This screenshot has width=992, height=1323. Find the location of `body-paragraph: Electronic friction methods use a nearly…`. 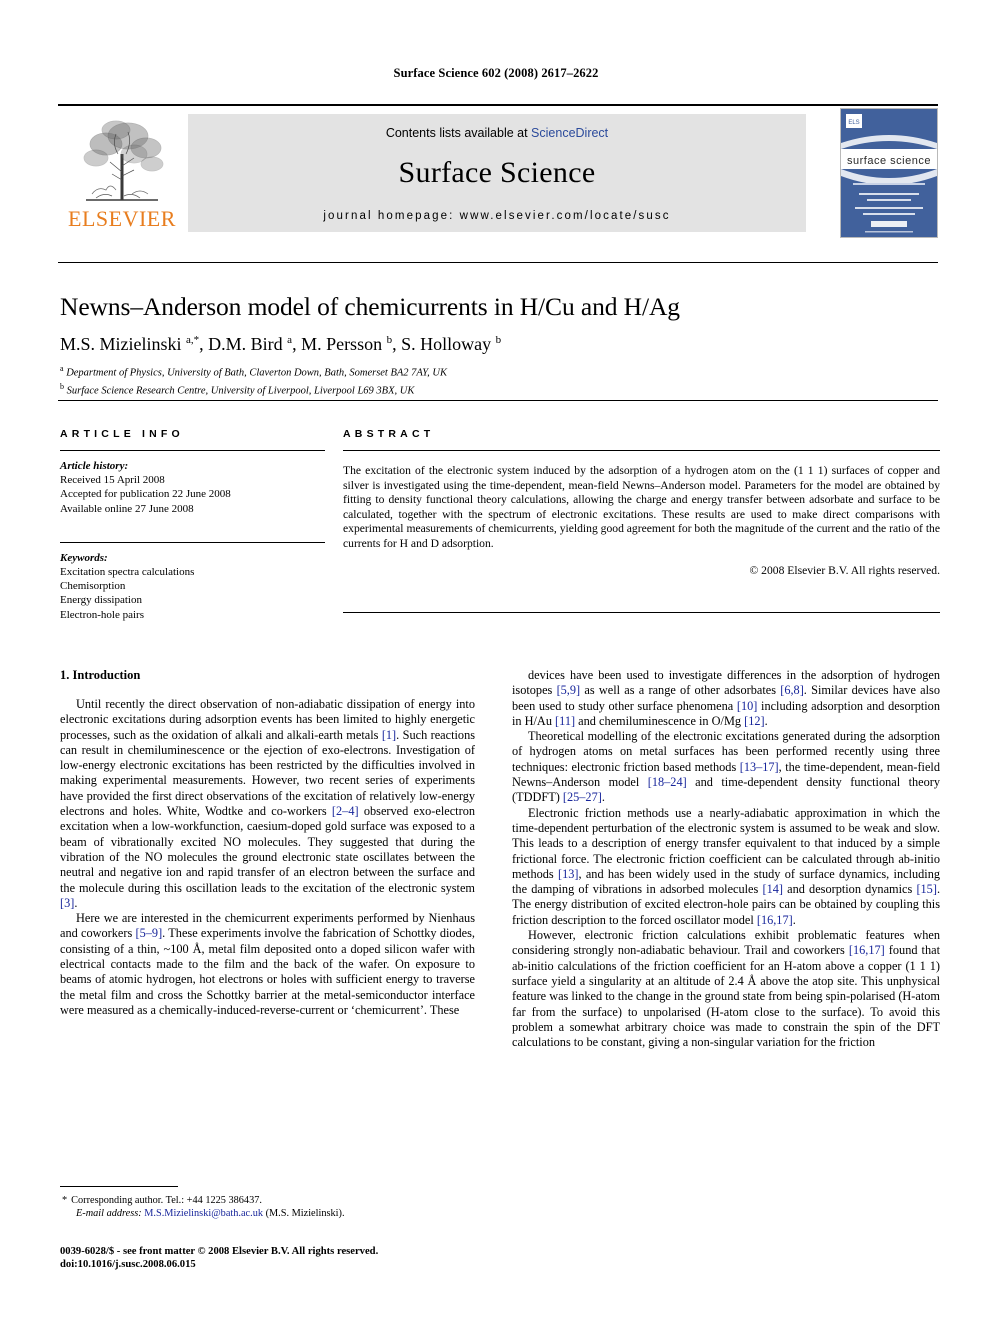

body-paragraph: Electronic friction methods use a nearly… is located at coordinates (726, 866).